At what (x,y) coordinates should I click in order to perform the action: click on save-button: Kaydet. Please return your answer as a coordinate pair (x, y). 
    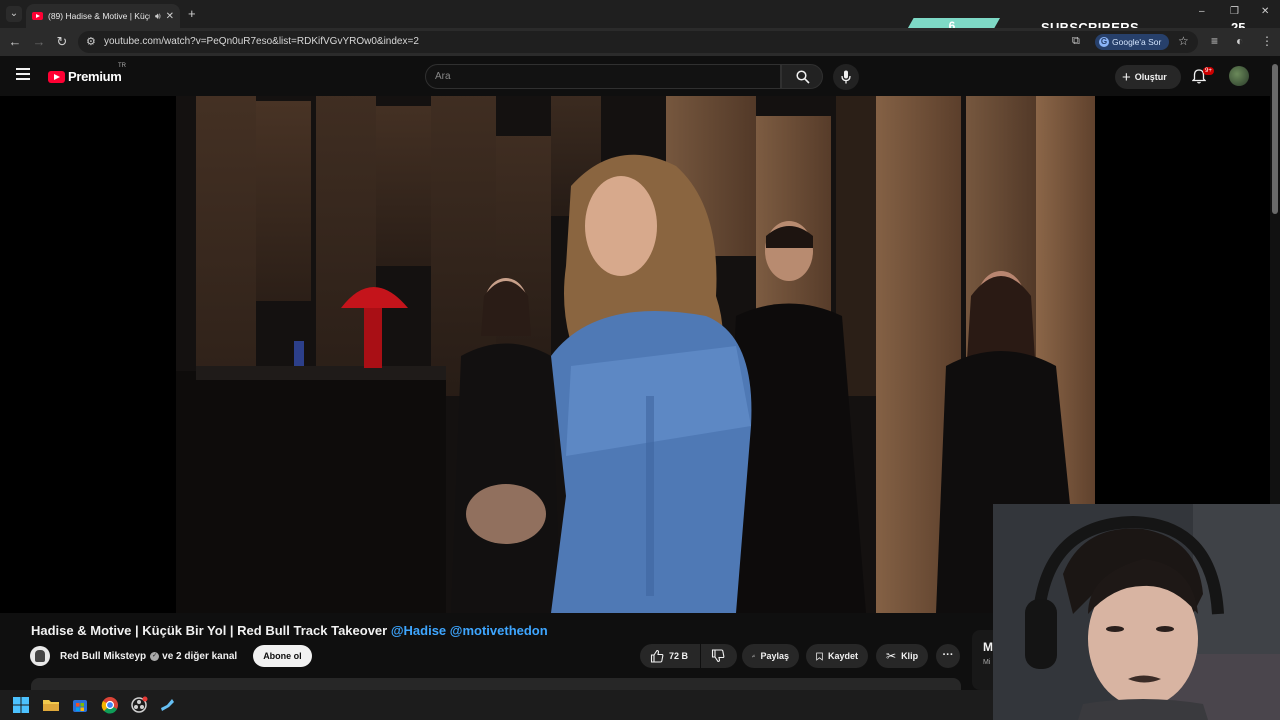
    Looking at the image, I should click on (837, 656).